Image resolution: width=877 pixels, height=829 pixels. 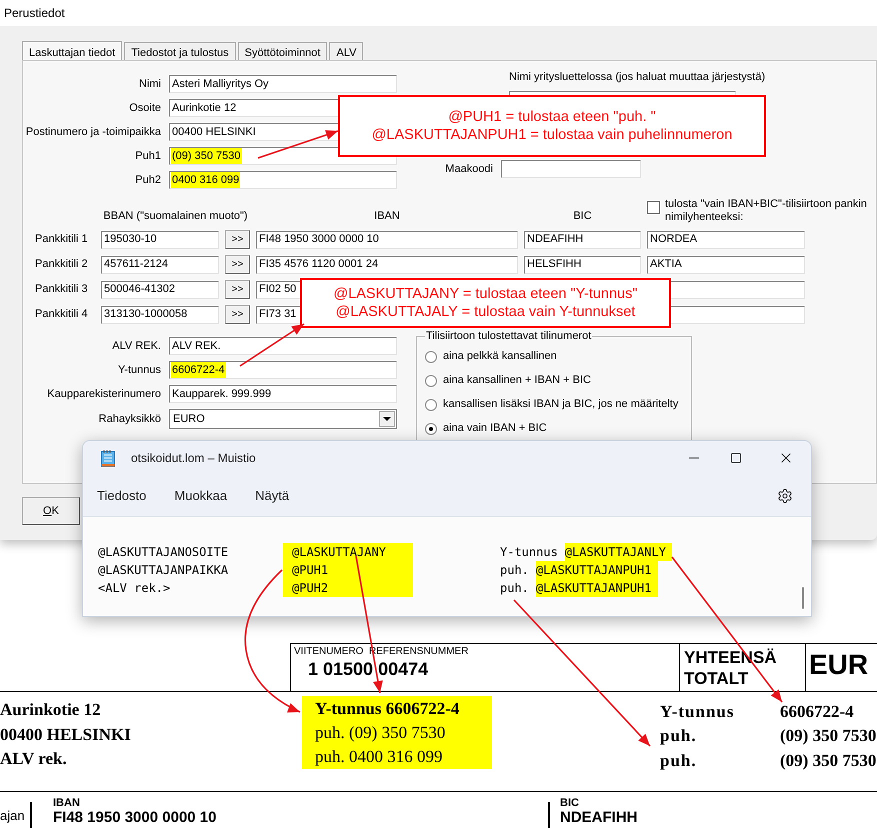 I want to click on contact-value: 6606722-4, so click(x=817, y=711).